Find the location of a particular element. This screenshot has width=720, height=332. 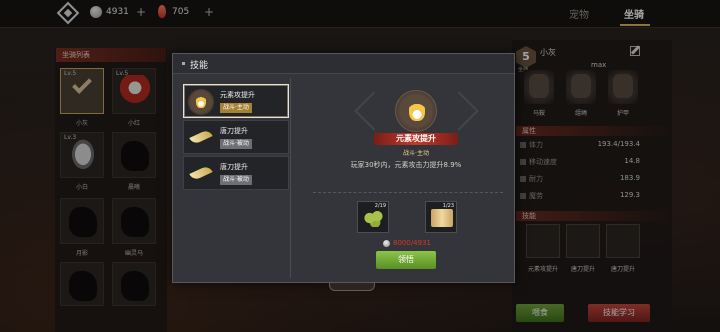

scroll-icon is located at coordinates (442, 218).